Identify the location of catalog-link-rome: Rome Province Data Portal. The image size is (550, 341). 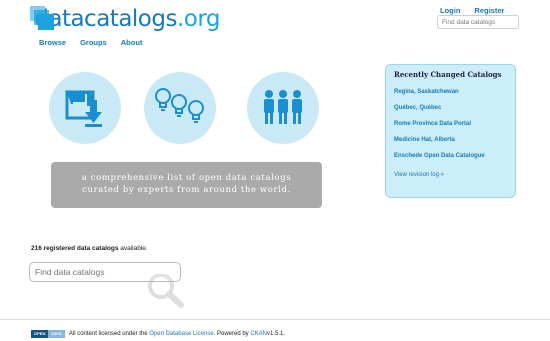
(450, 128).